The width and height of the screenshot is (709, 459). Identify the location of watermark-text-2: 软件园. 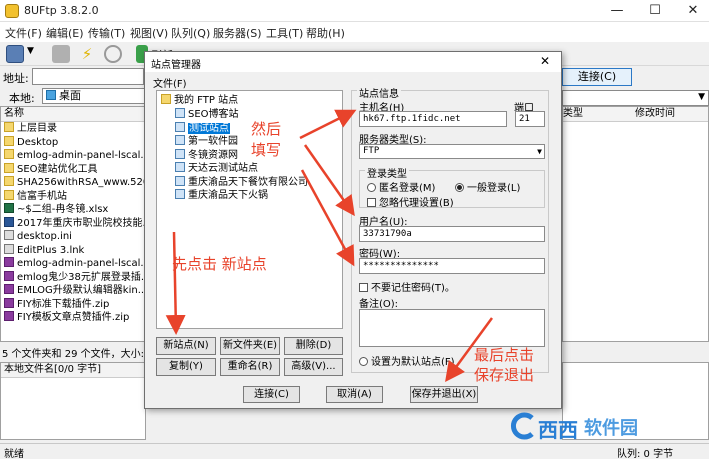
(611, 428).